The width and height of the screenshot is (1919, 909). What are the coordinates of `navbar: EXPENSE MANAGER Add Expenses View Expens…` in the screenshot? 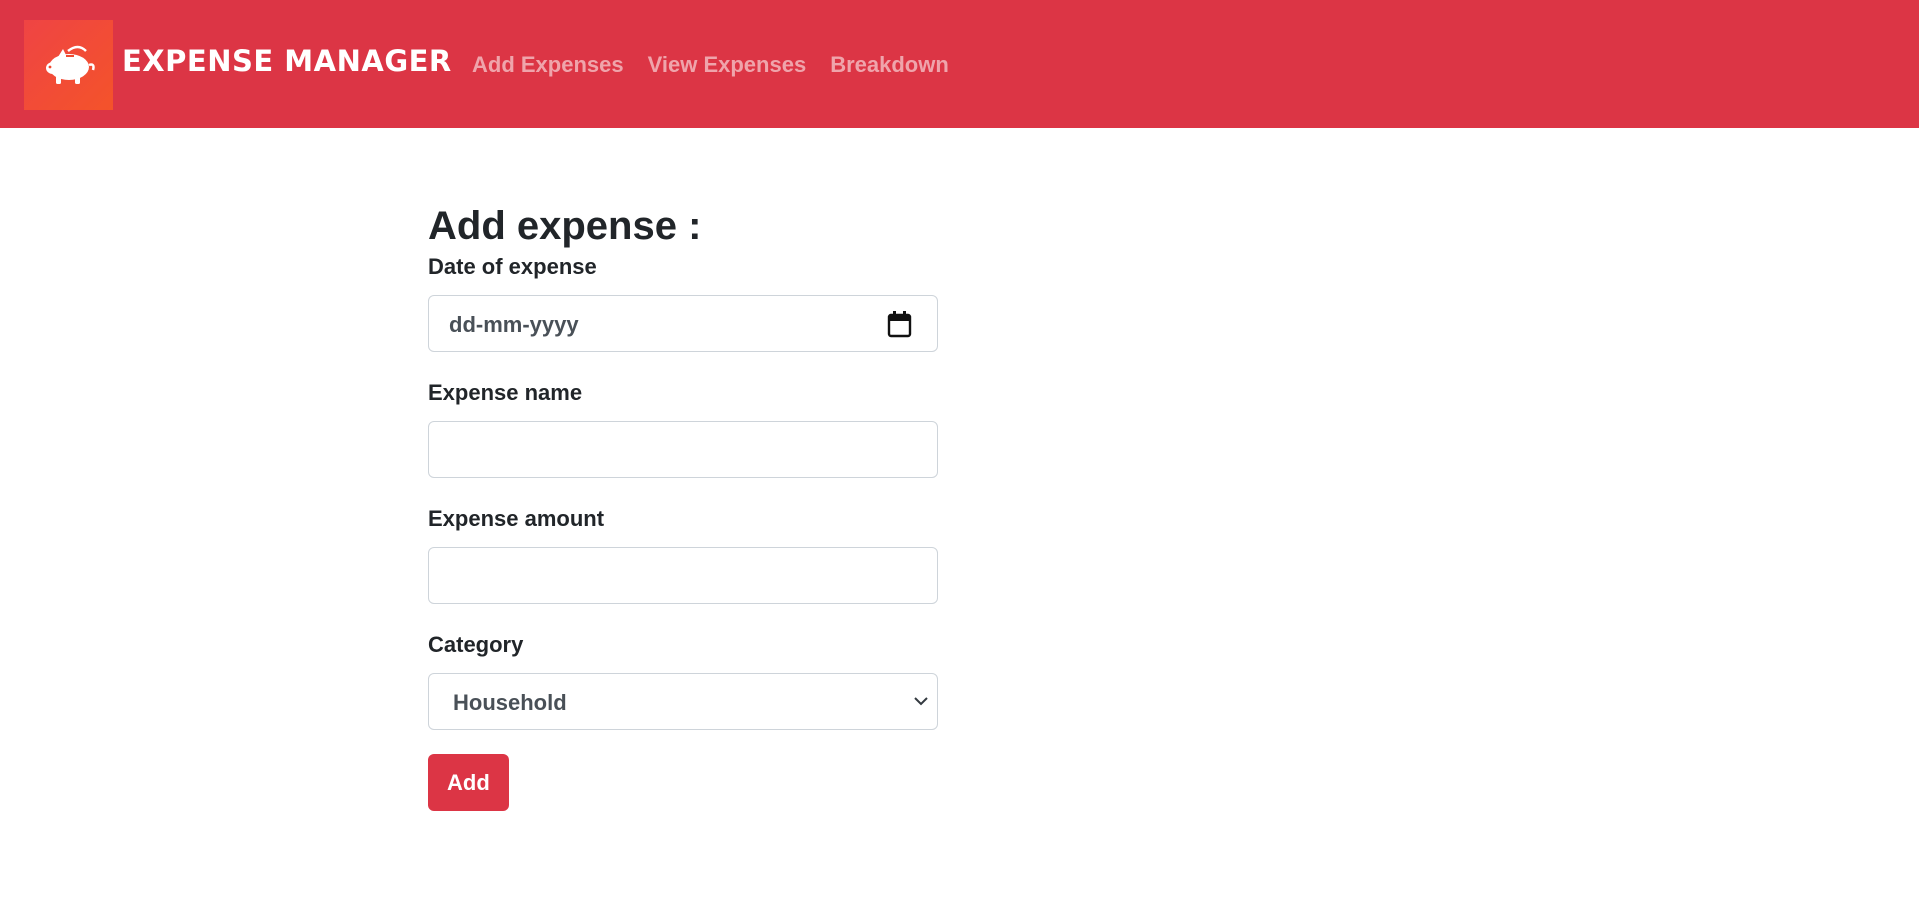 It's located at (959, 64).